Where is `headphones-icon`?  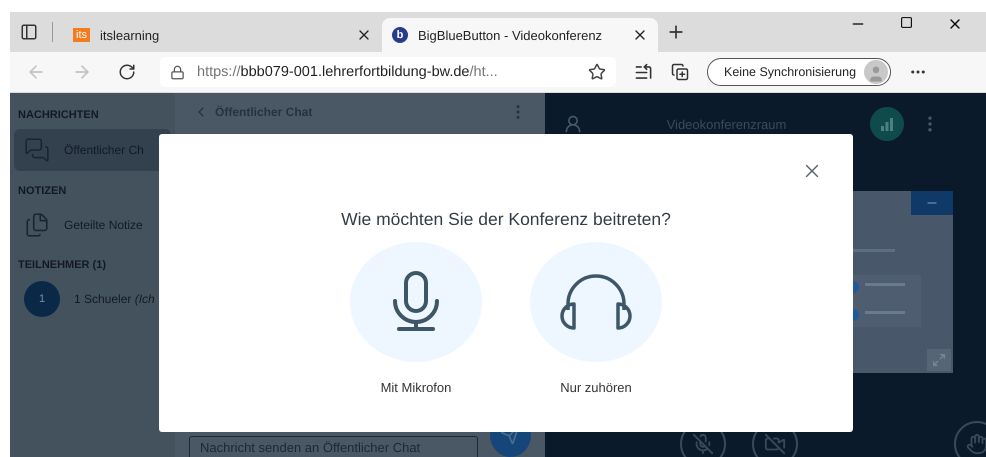
headphones-icon is located at coordinates (596, 302).